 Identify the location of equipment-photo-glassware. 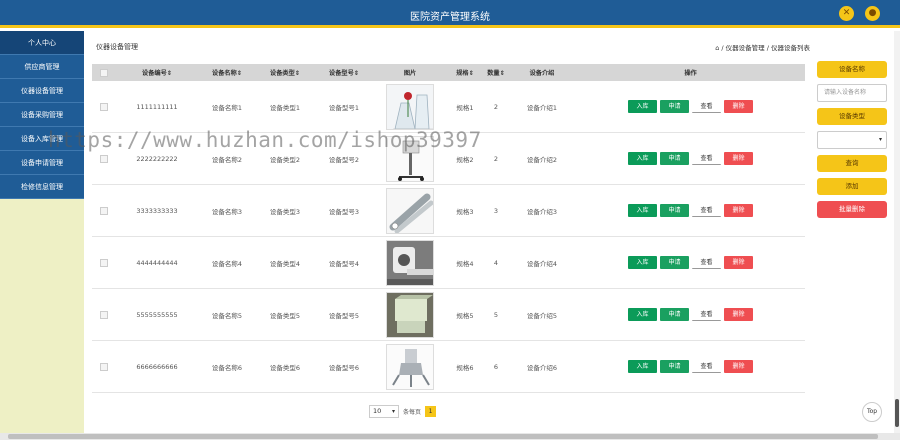
(410, 106).